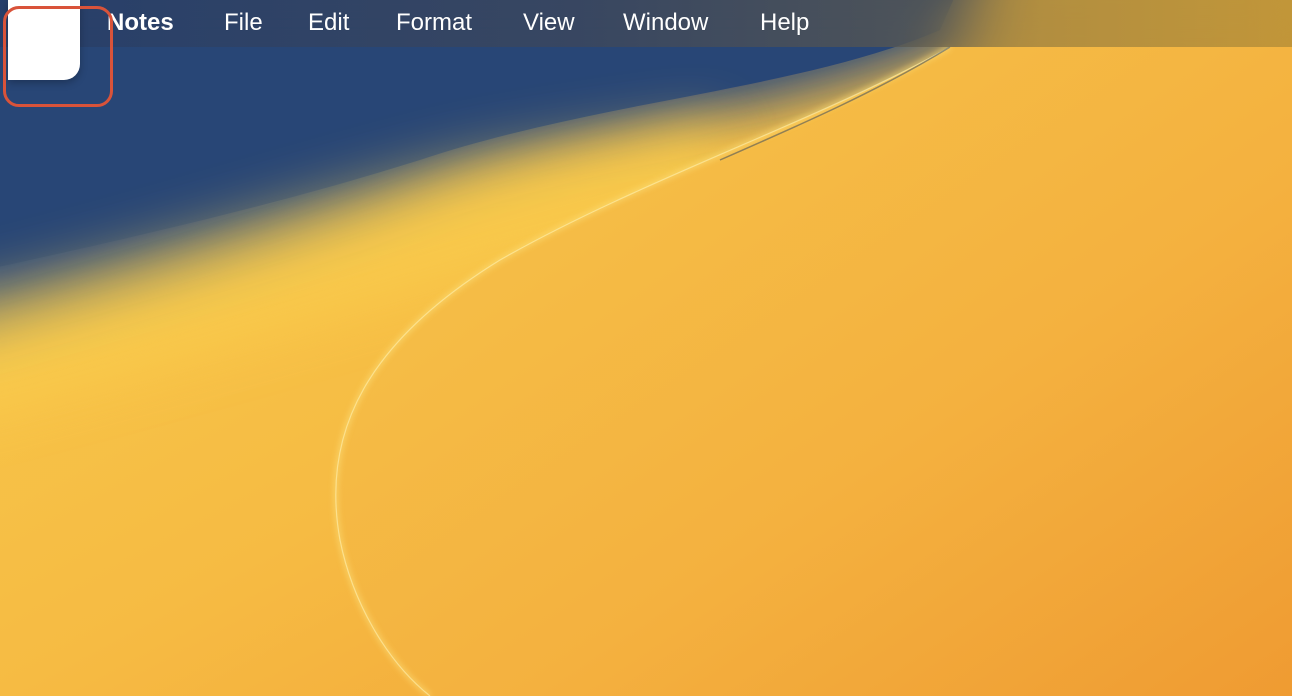 Image resolution: width=1292 pixels, height=696 pixels. I want to click on menu-app-notes: Notes, so click(140, 23).